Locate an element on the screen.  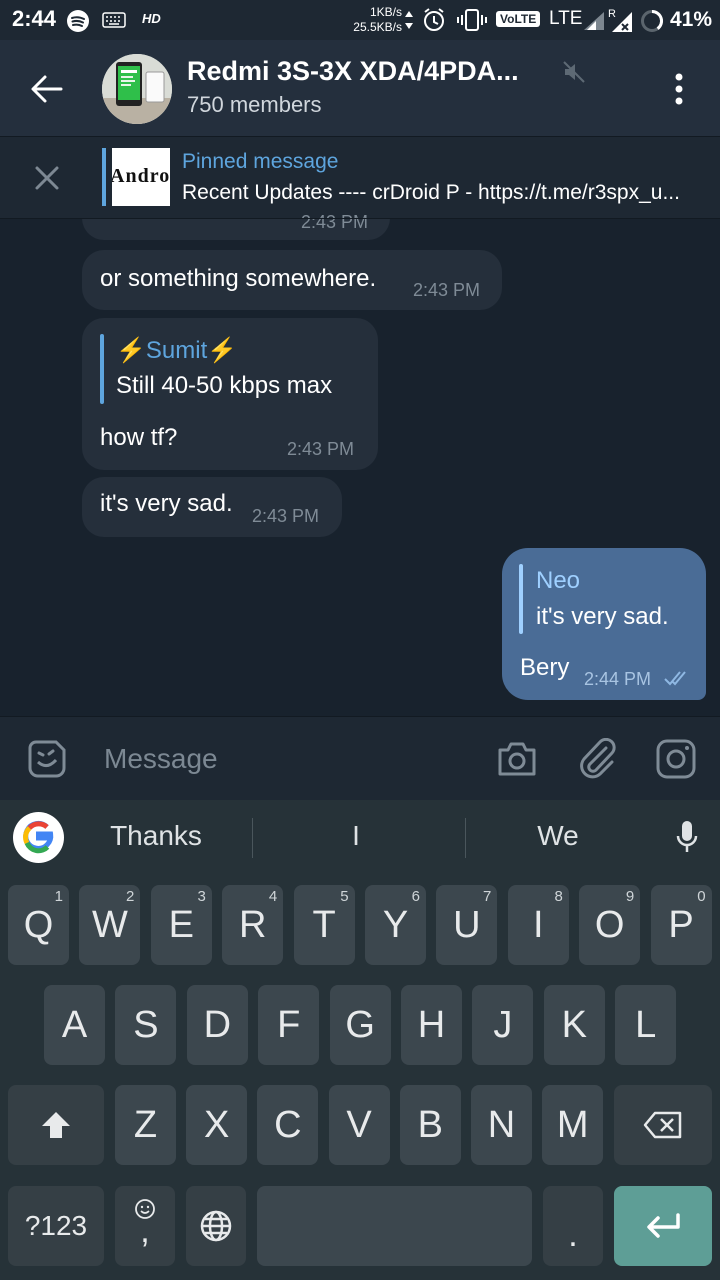
roaming-signal-icon: R is located at coordinates (620, 20).